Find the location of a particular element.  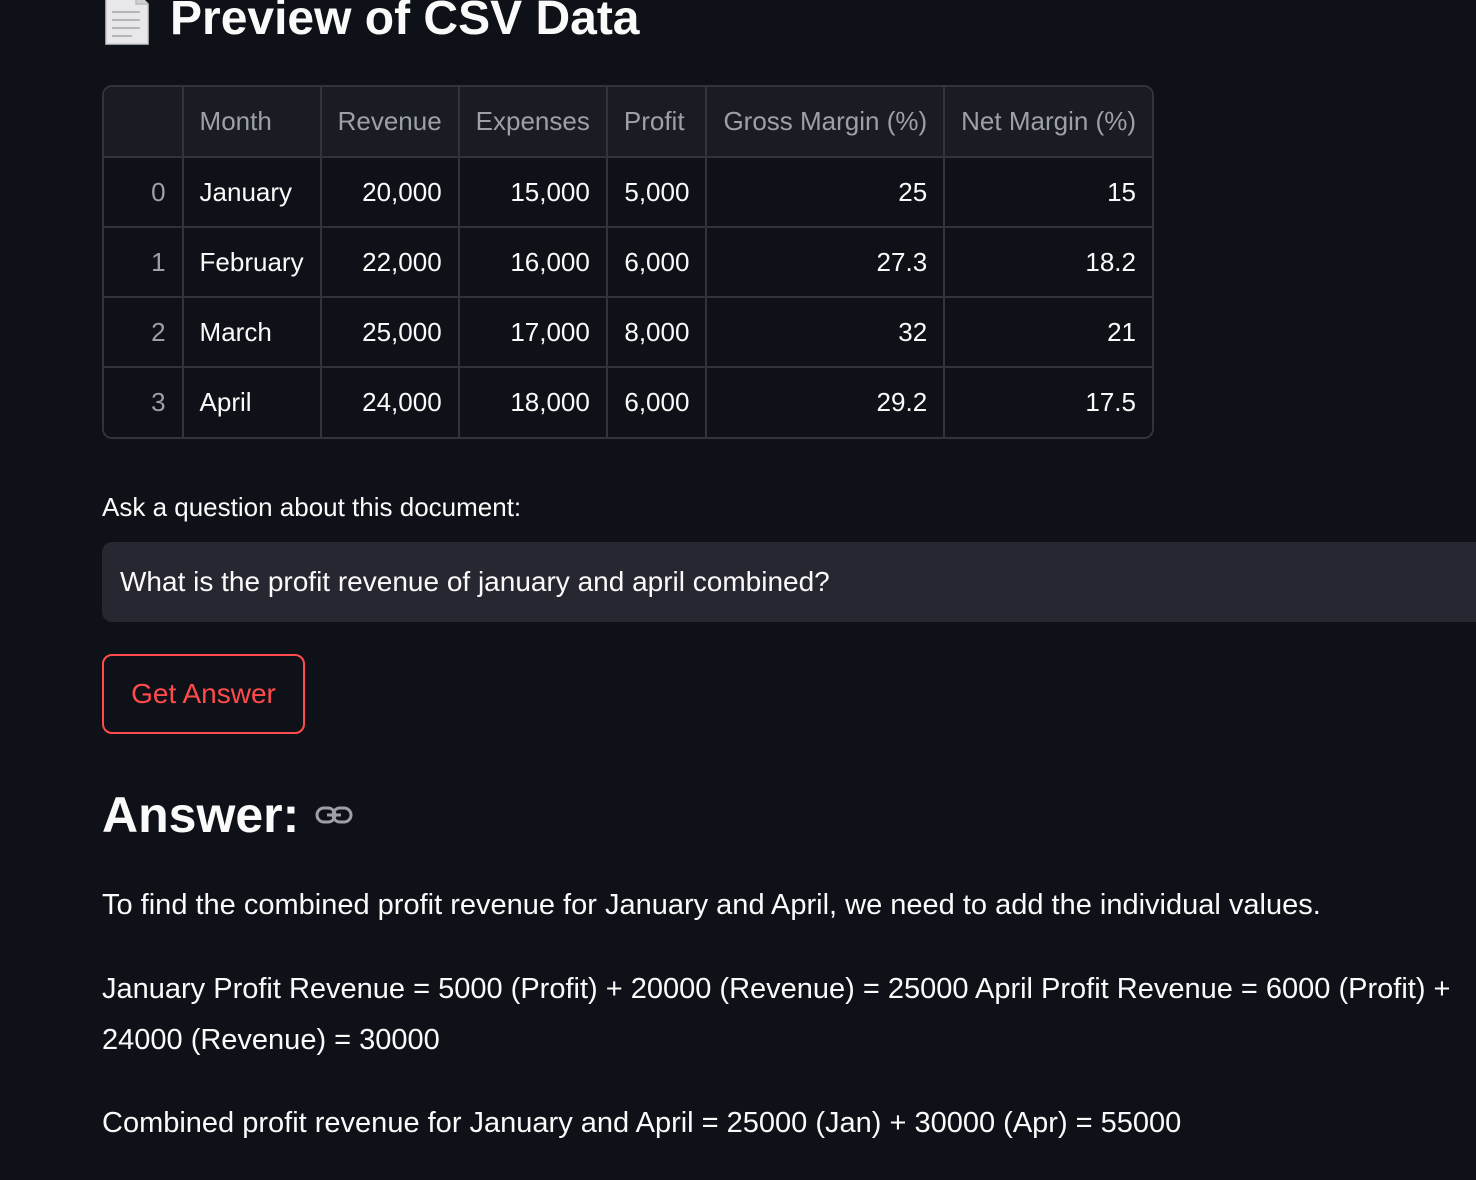

cell-month: February is located at coordinates (252, 262).